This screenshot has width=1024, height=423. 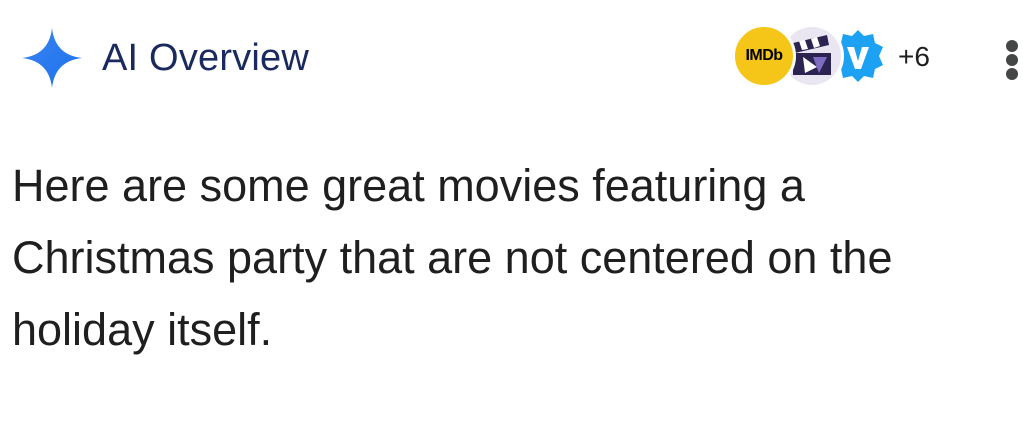 What do you see at coordinates (1013, 60) in the screenshot?
I see `more-vert-icon` at bounding box center [1013, 60].